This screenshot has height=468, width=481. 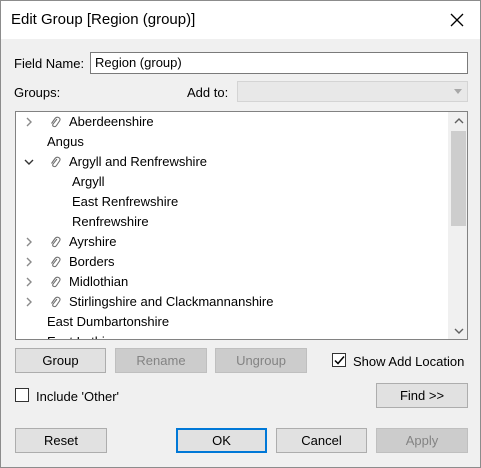 I want to click on tree-item-label: East Dumbartonshire, so click(x=108, y=321).